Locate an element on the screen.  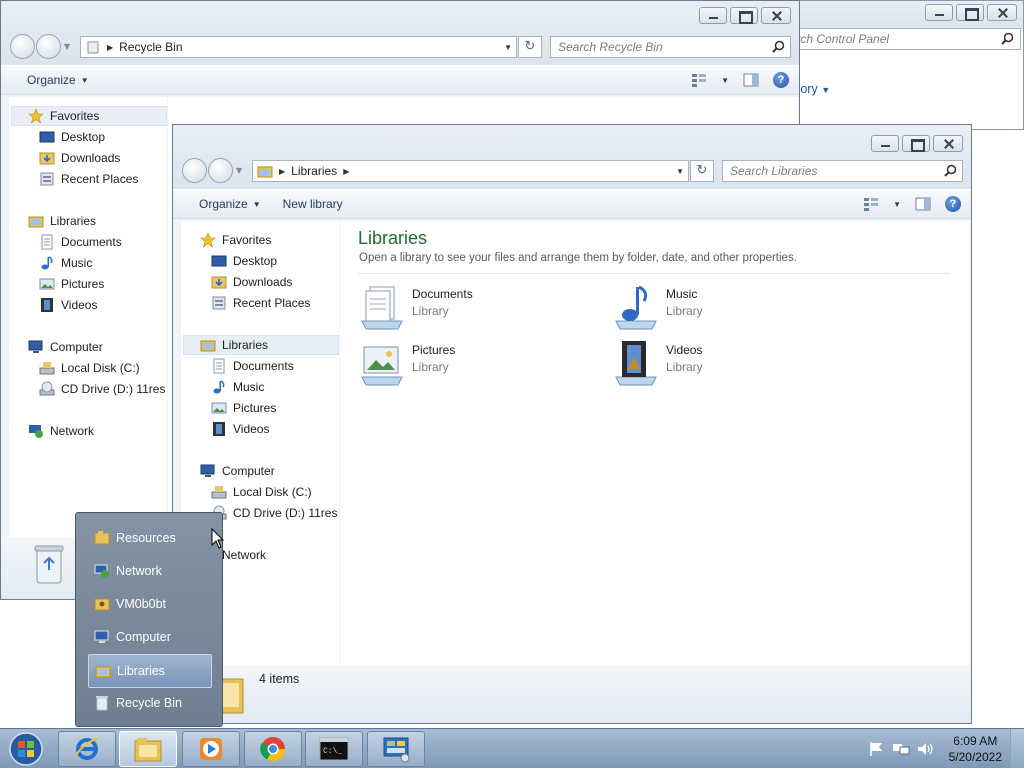
local-disk-icon is located at coordinates (219, 492).